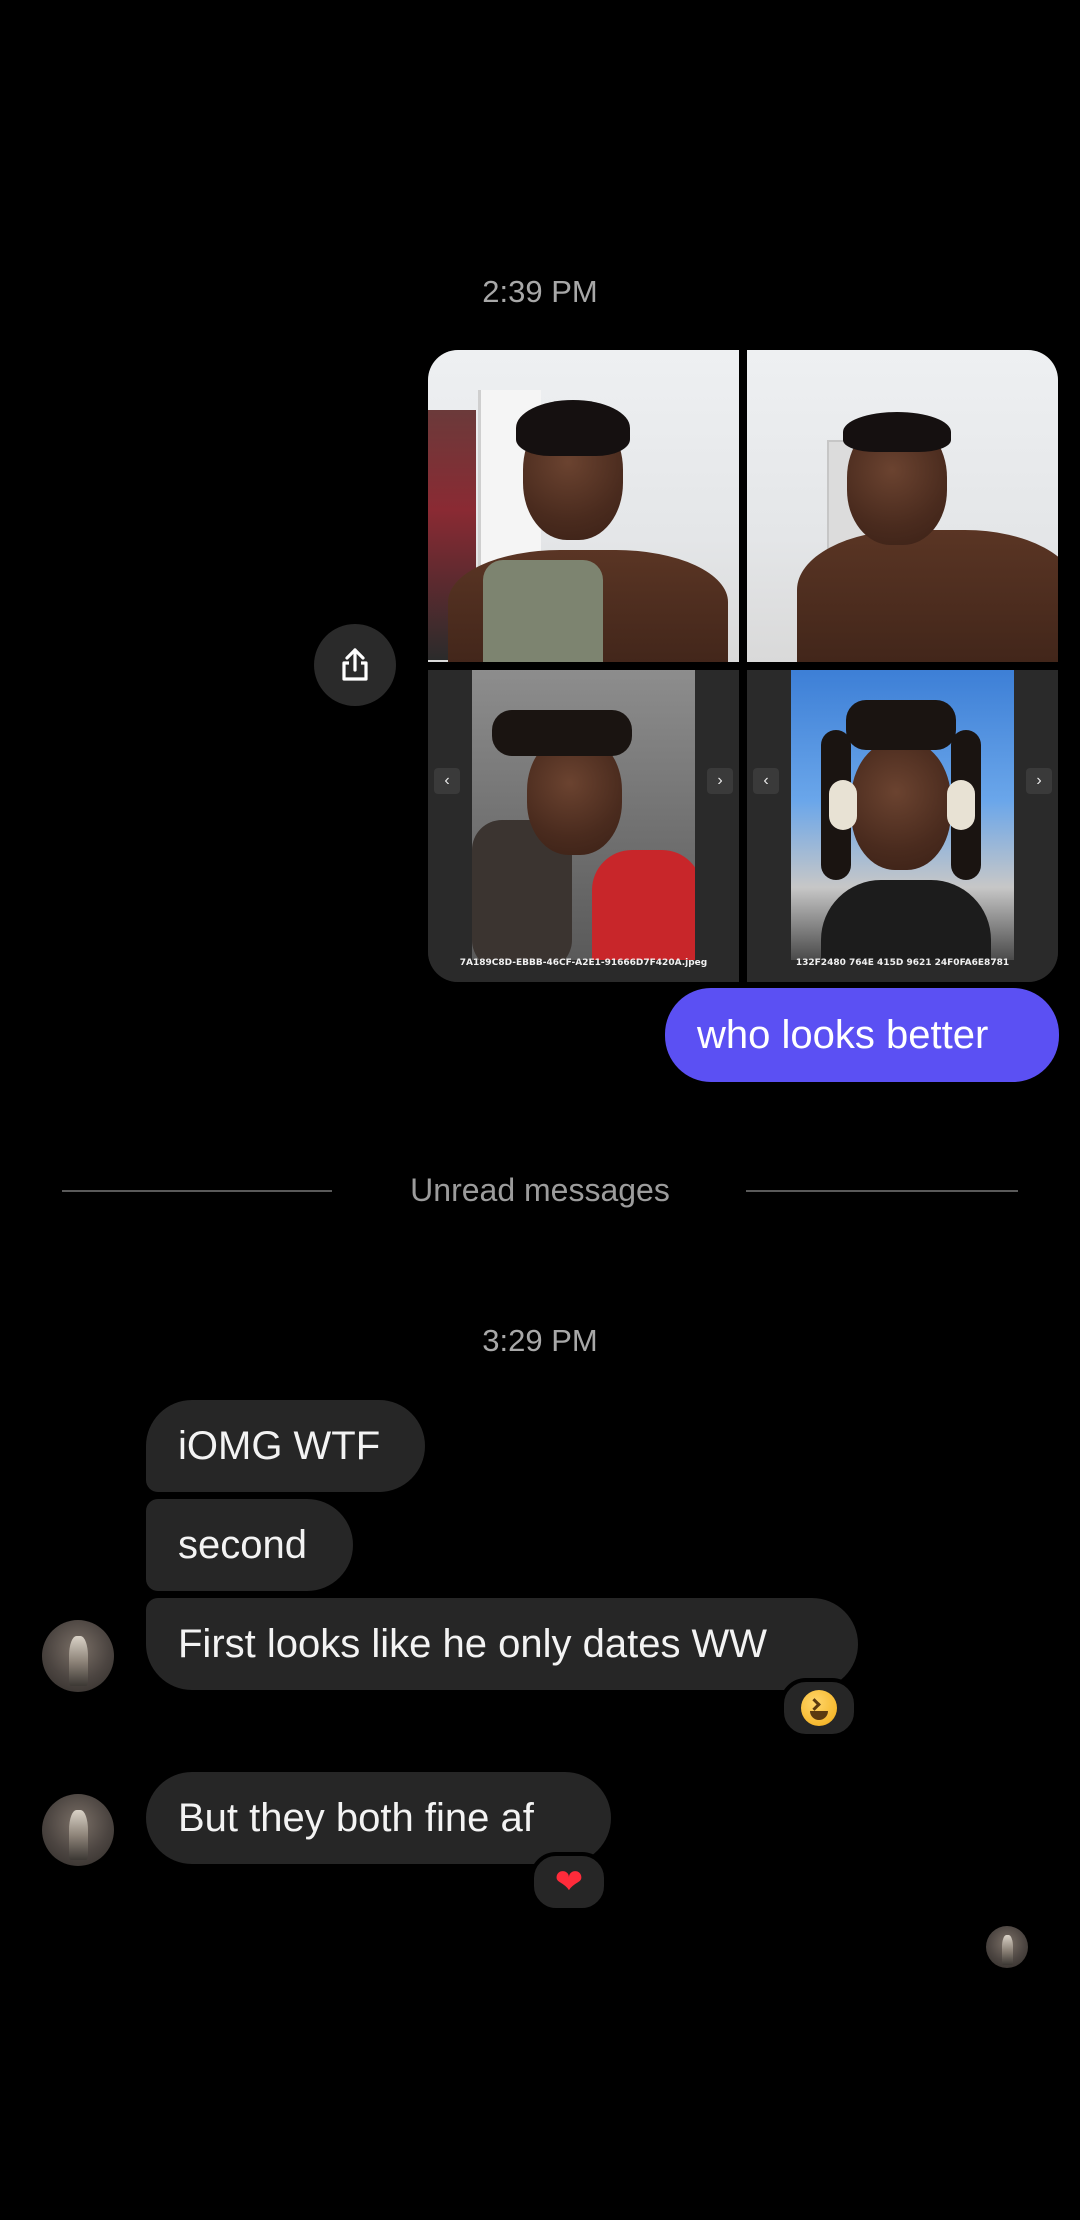 Image resolution: width=1080 pixels, height=2220 pixels. I want to click on photo-tank-top, so click(543, 611).